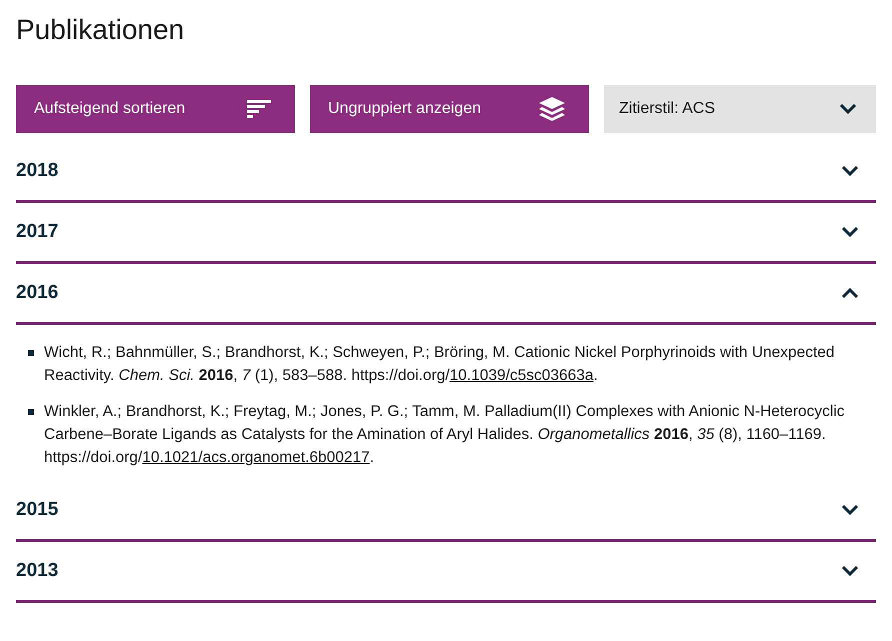  What do you see at coordinates (446, 233) in the screenshot?
I see `year-header: 2017` at bounding box center [446, 233].